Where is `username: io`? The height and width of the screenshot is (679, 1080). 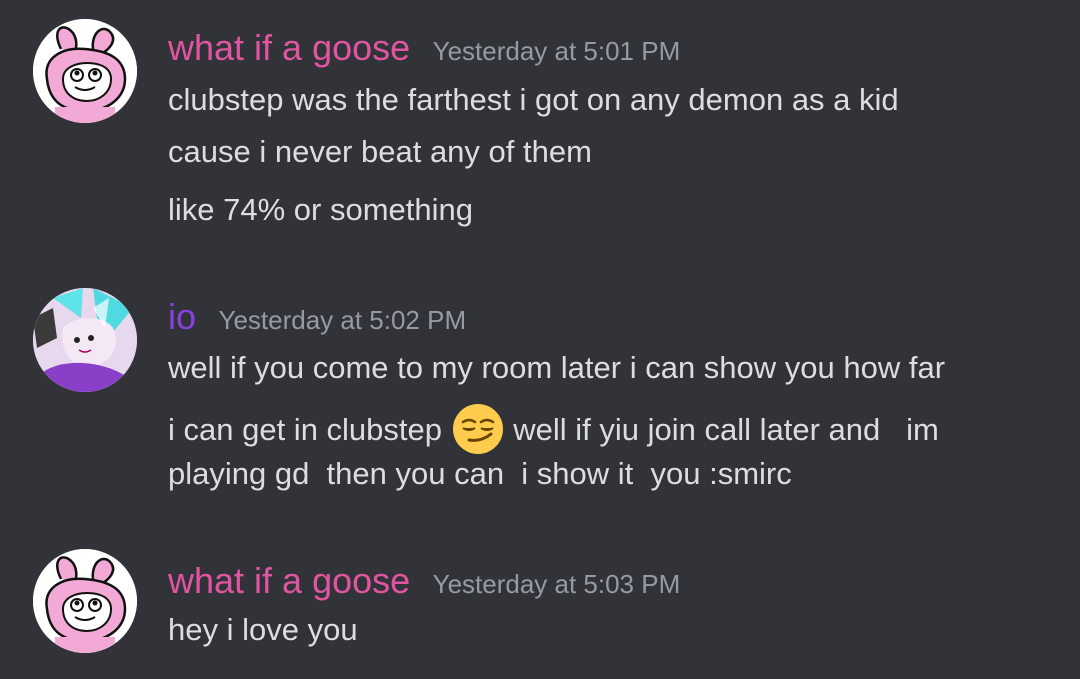 username: io is located at coordinates (182, 316).